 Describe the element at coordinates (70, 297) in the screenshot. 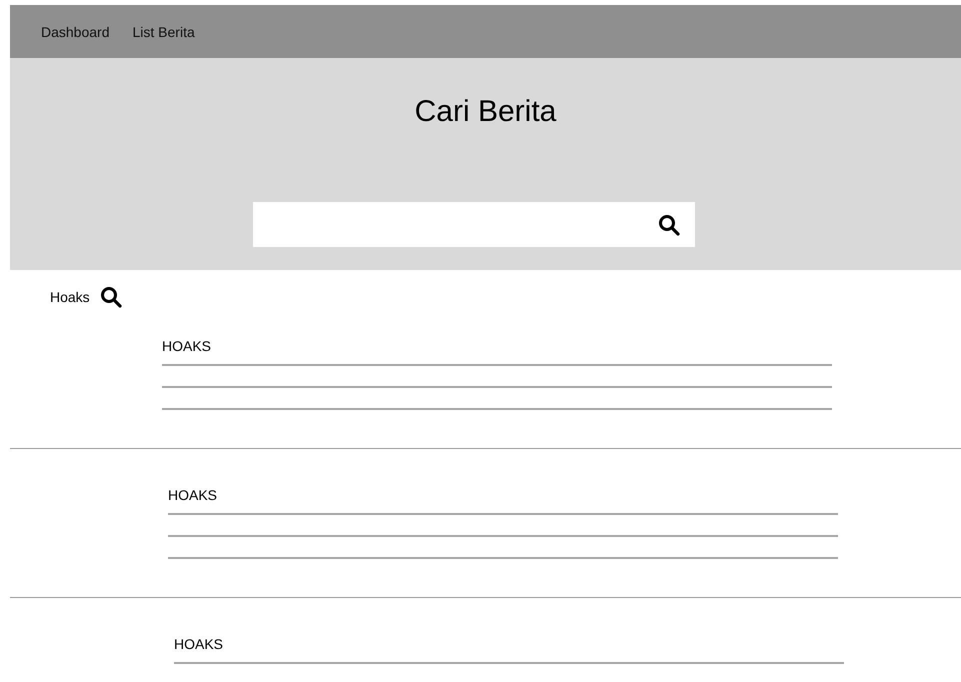

I see `query-label: Hoaks` at that location.